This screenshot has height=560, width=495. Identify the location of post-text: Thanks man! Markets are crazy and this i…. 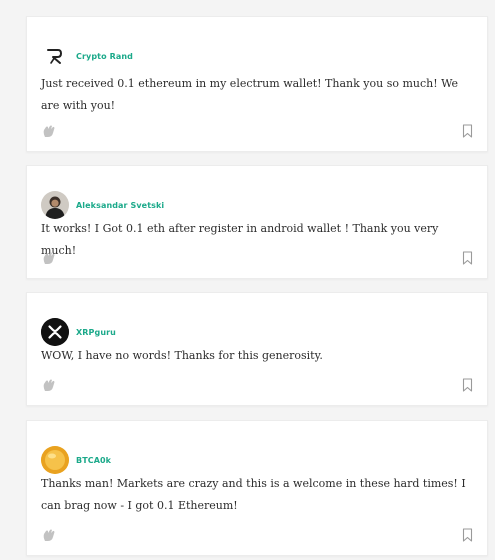
(253, 494).